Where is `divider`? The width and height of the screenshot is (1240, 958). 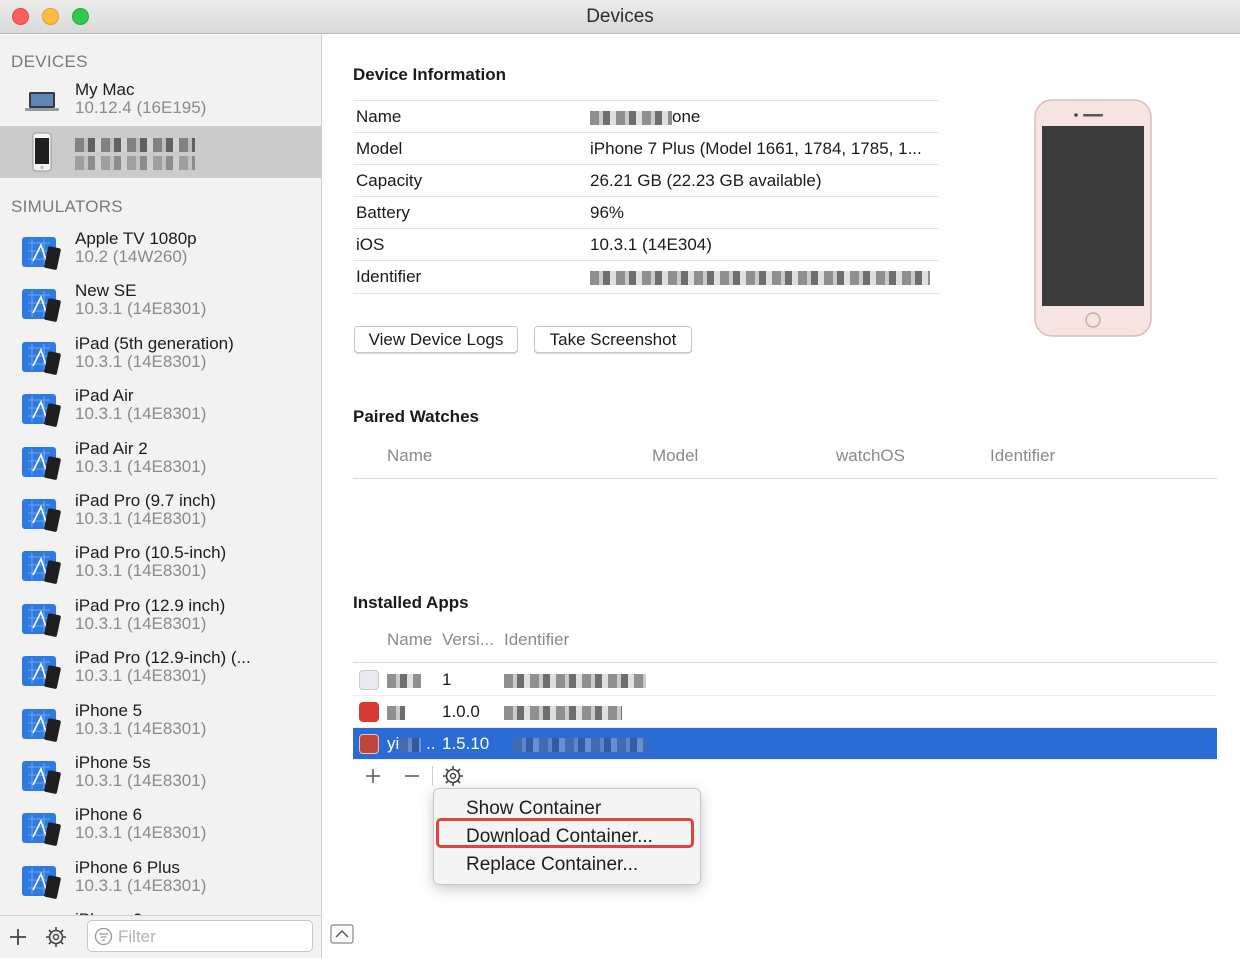 divider is located at coordinates (785, 662).